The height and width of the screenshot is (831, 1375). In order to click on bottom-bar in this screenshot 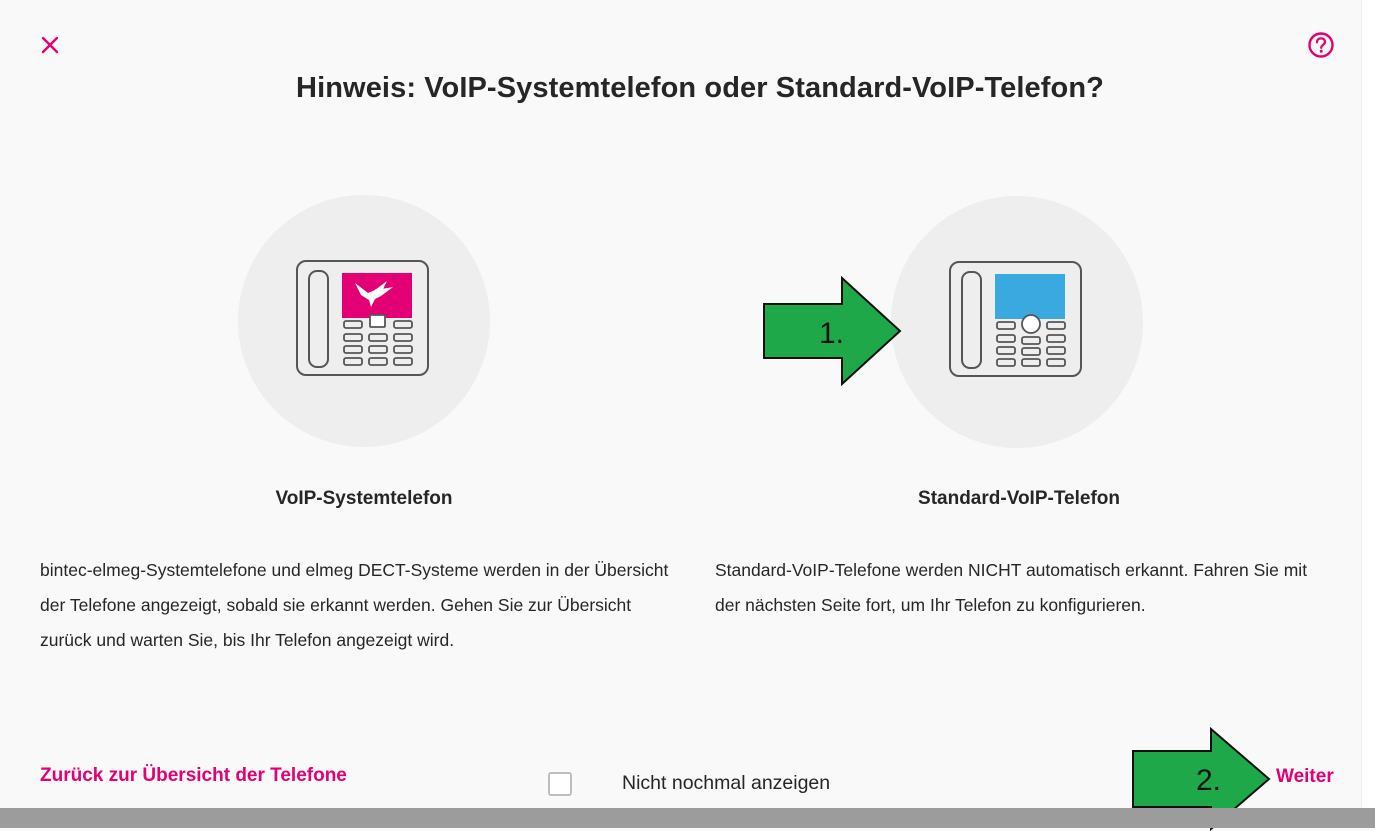, I will do `click(687, 818)`.